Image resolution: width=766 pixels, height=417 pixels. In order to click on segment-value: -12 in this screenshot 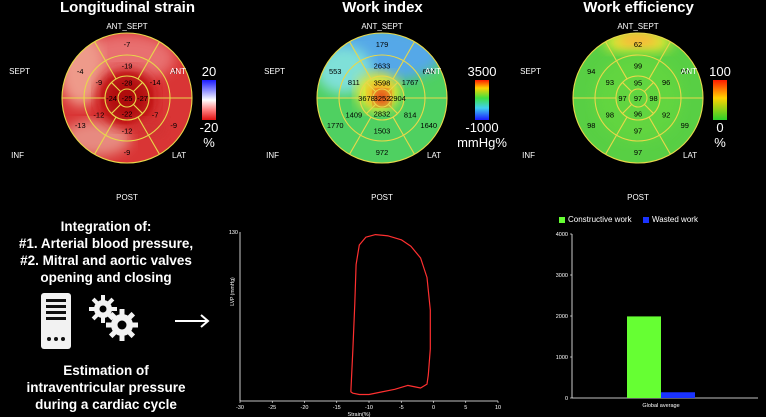, I will do `click(98, 114)`.